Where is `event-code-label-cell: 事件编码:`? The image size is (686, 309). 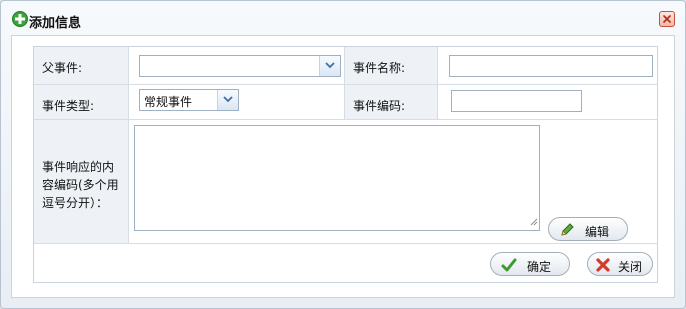 event-code-label-cell: 事件编码: is located at coordinates (391, 102).